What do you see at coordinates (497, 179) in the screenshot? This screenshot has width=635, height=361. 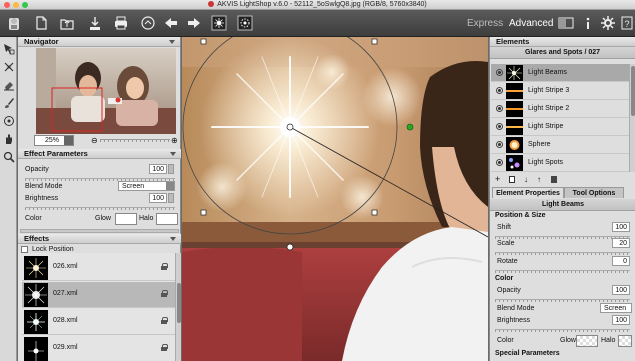 I see `add-element-icon: +` at bounding box center [497, 179].